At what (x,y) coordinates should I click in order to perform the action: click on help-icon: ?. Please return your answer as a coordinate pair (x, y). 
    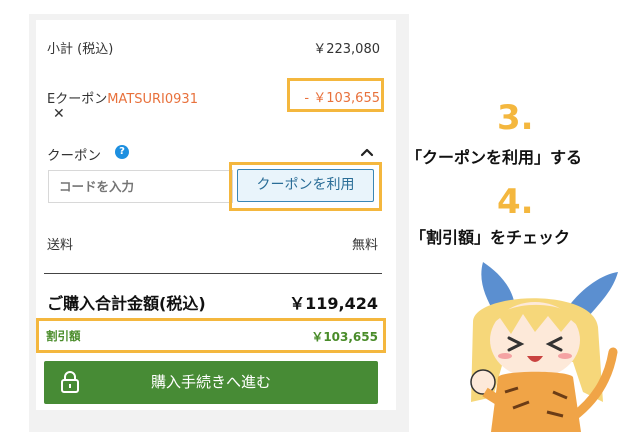
    Looking at the image, I should click on (122, 152).